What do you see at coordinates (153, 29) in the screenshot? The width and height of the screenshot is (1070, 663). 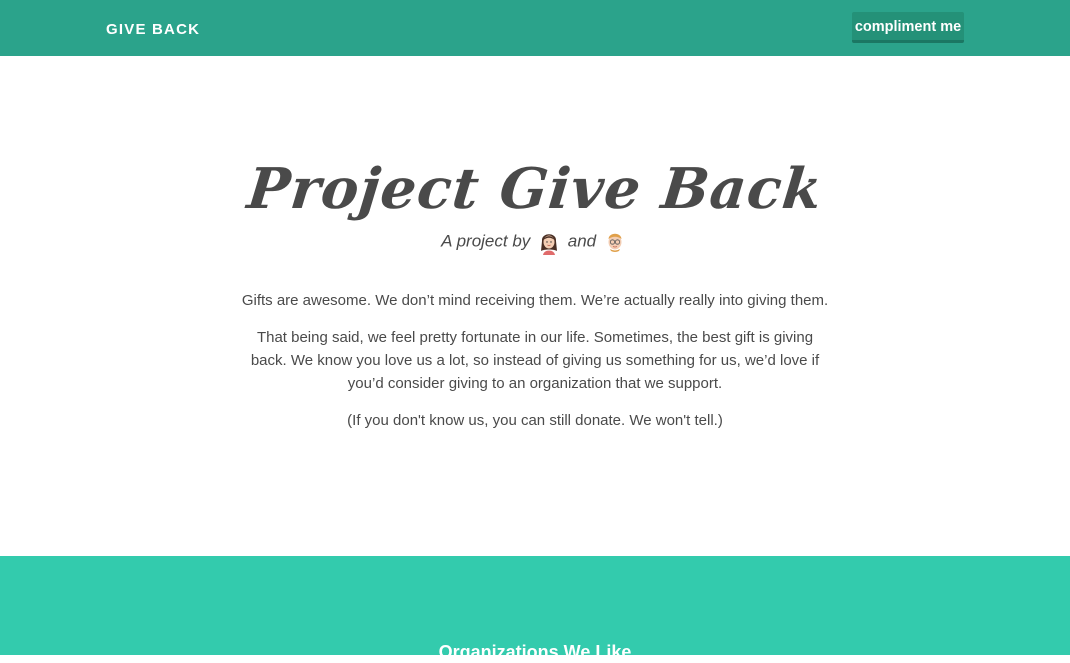 I see `brand-link: GIVE BACK` at bounding box center [153, 29].